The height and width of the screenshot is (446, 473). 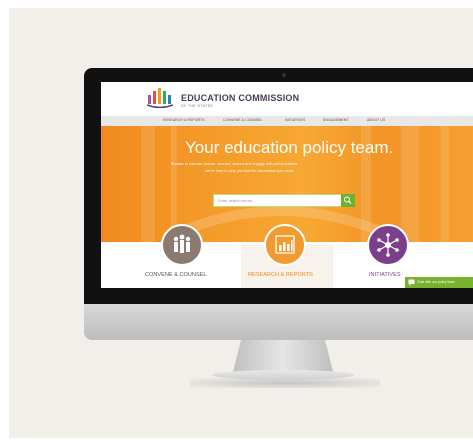 What do you see at coordinates (243, 120) in the screenshot?
I see `nav-item-convene-counsel: CONVENE & COUNSEL` at bounding box center [243, 120].